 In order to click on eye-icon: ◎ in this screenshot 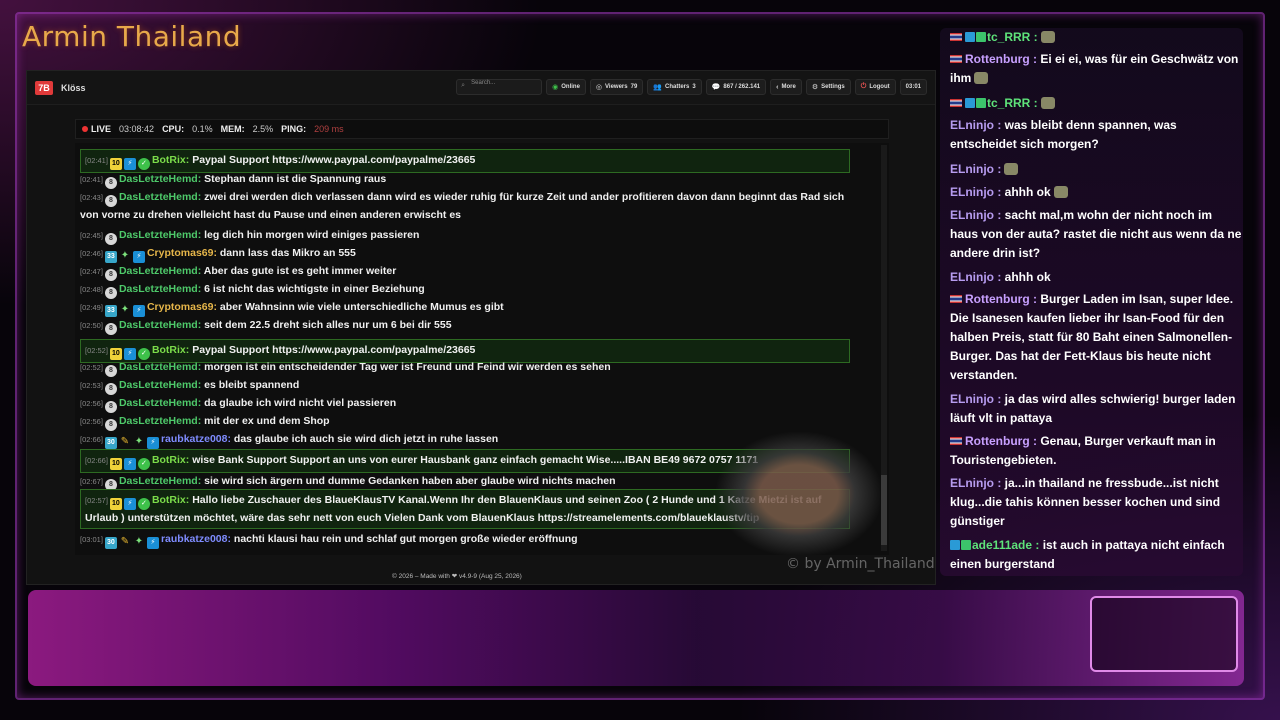, I will do `click(599, 87)`.